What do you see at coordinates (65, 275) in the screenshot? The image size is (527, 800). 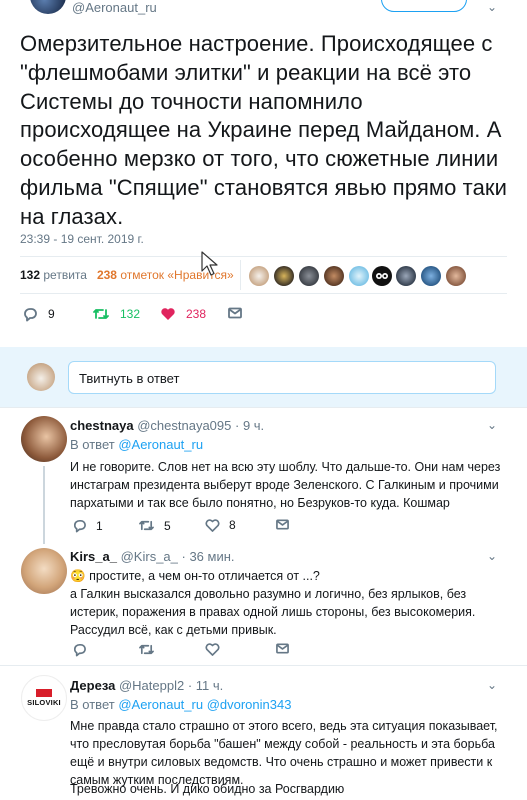 I see `retweets-label: ретвита` at bounding box center [65, 275].